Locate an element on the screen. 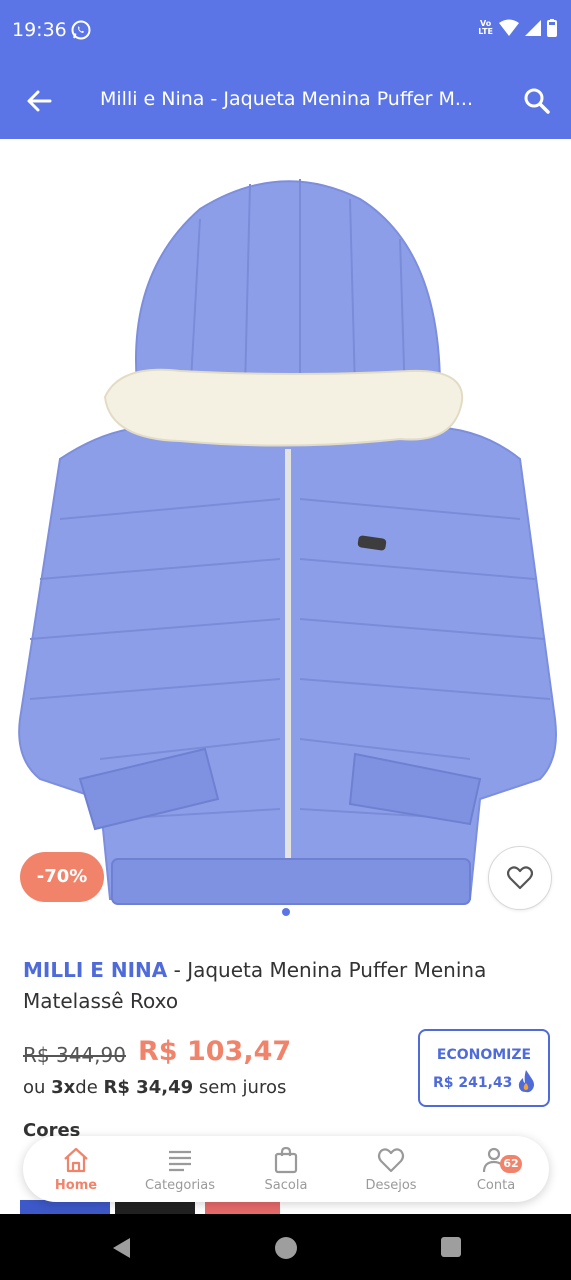 This screenshot has height=1280, width=571. current-price: R$ 103,47 is located at coordinates (215, 1051).